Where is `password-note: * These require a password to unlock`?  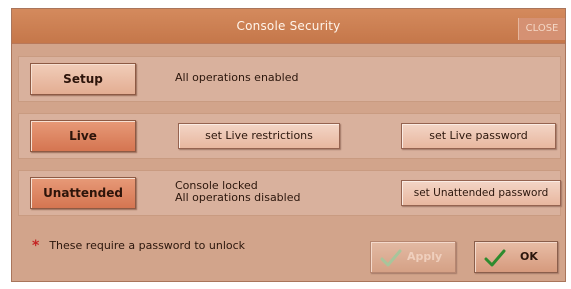 password-note: * These require a password to unlock is located at coordinates (138, 246).